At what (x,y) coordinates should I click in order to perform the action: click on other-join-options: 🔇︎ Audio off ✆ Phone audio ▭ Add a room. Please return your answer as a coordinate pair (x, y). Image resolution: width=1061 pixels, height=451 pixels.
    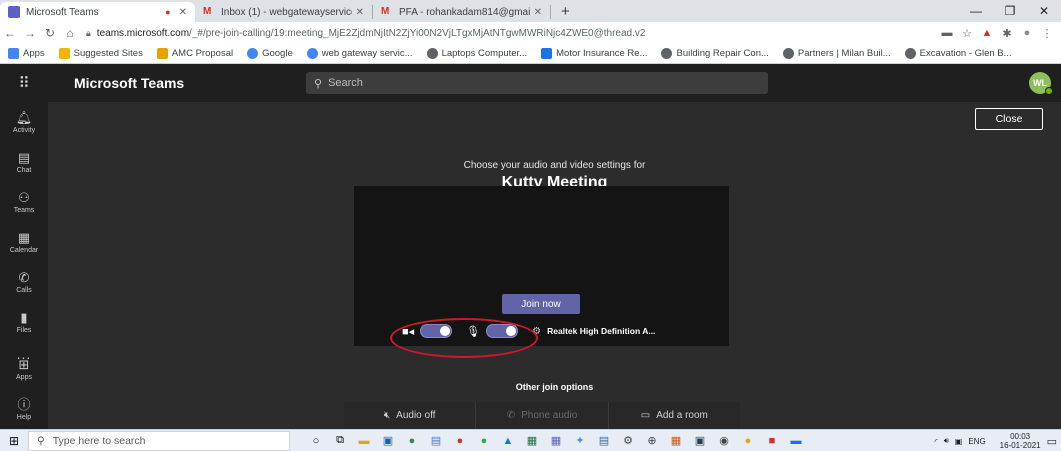
    Looking at the image, I should click on (542, 415).